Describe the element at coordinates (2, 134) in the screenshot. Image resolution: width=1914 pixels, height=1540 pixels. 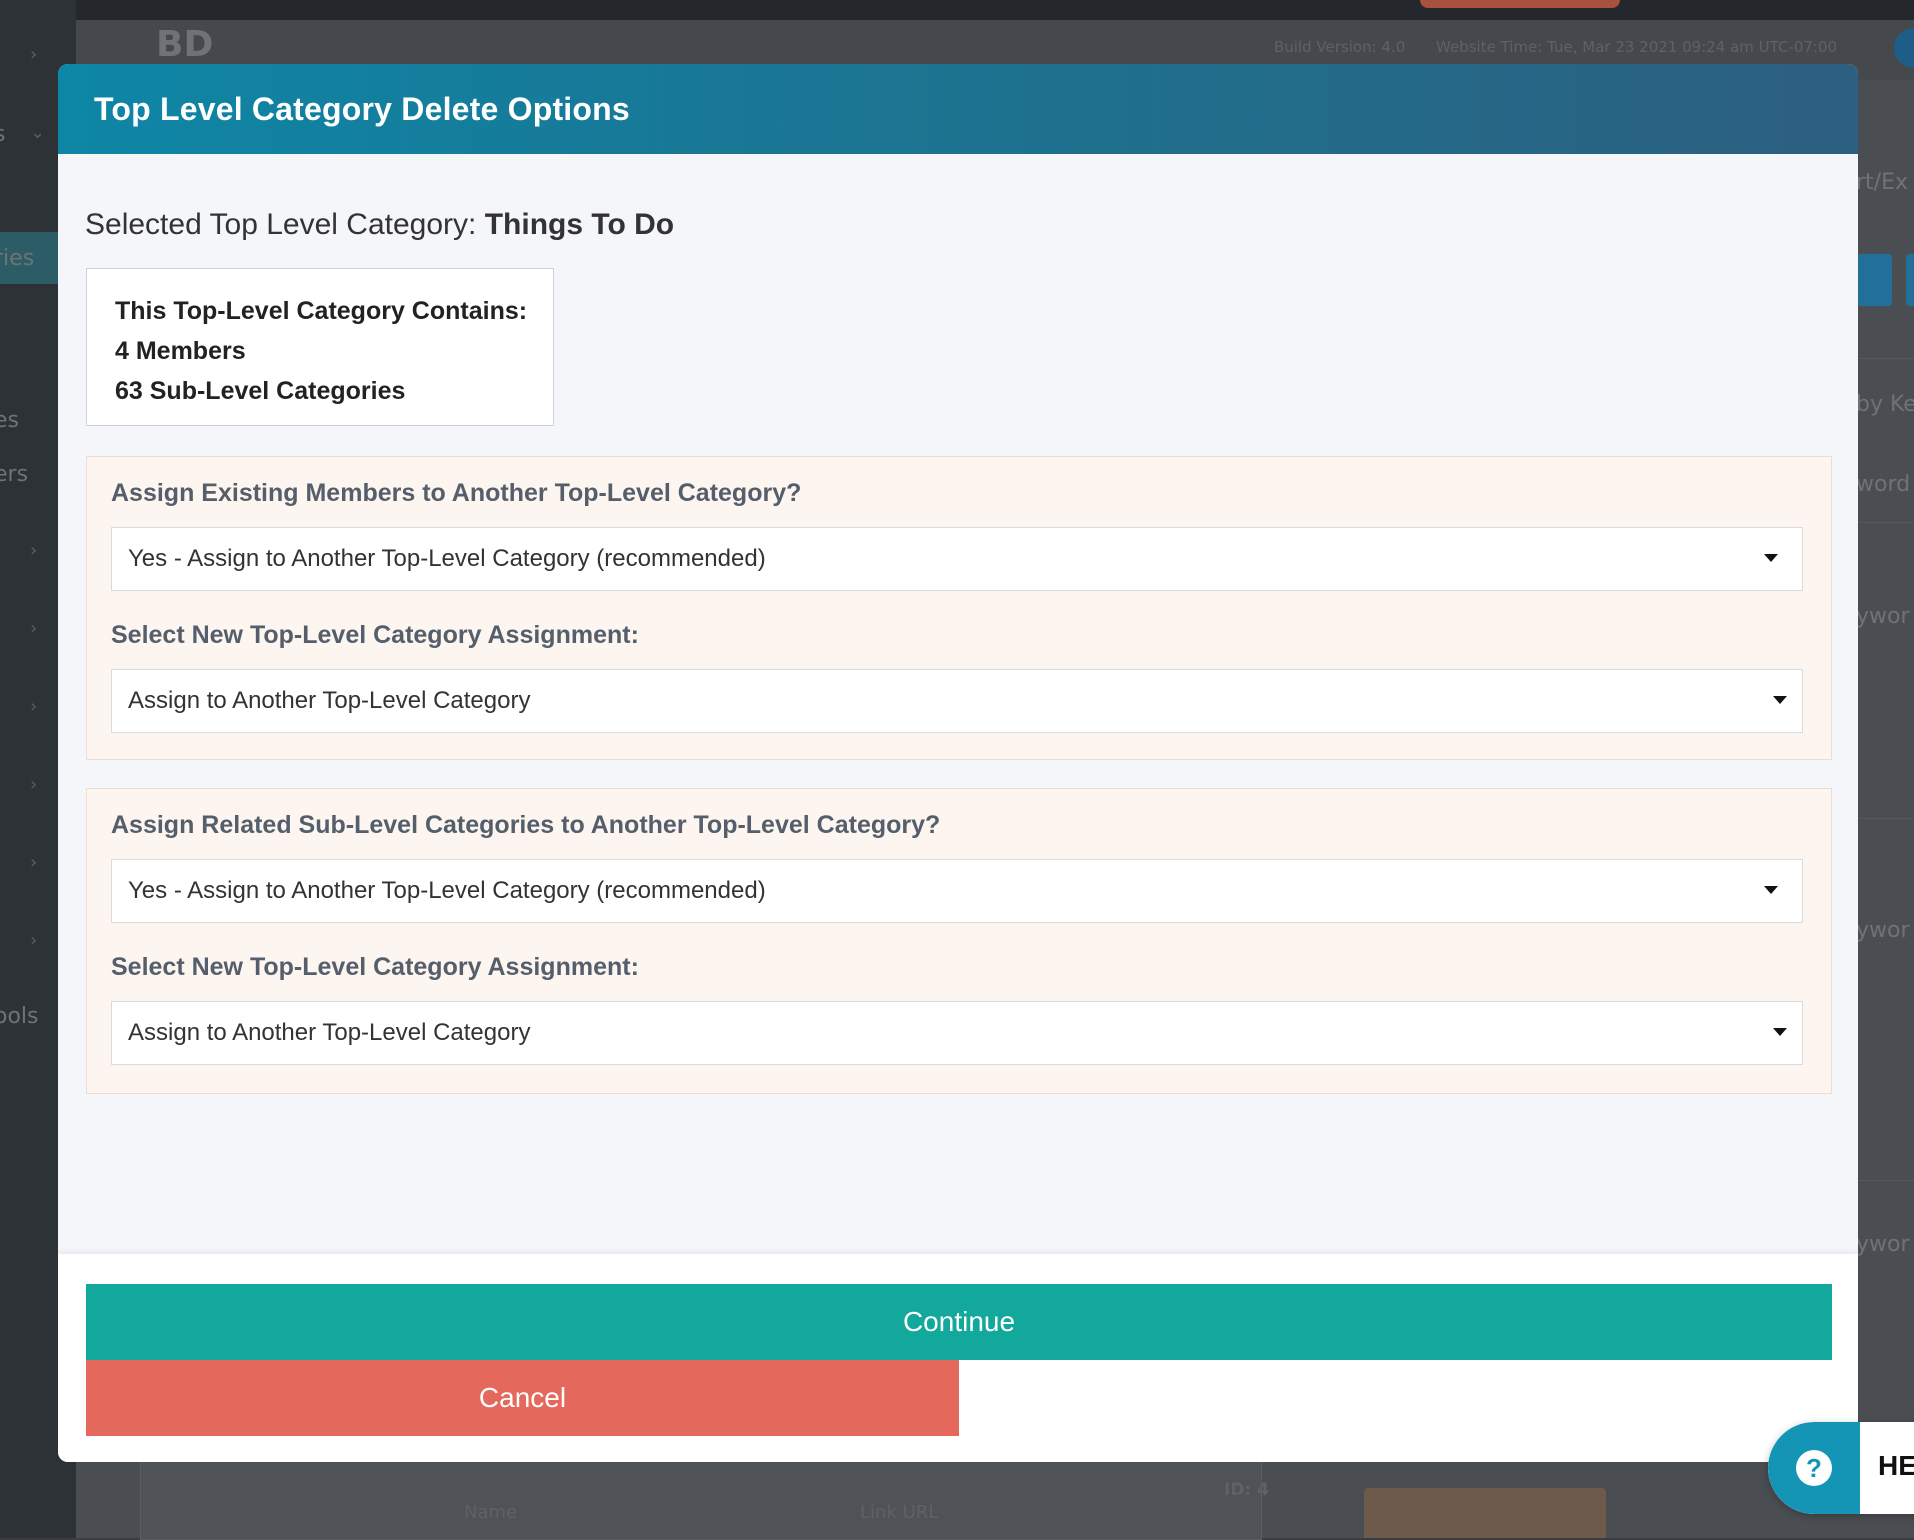
I see `background-sidebar-fragment: s` at that location.